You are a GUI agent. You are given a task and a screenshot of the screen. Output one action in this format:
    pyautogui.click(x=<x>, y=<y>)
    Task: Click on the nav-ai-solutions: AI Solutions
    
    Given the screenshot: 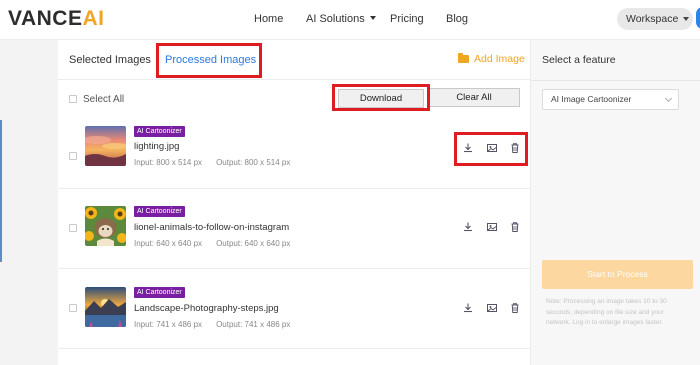 What is the action you would take?
    pyautogui.click(x=341, y=19)
    